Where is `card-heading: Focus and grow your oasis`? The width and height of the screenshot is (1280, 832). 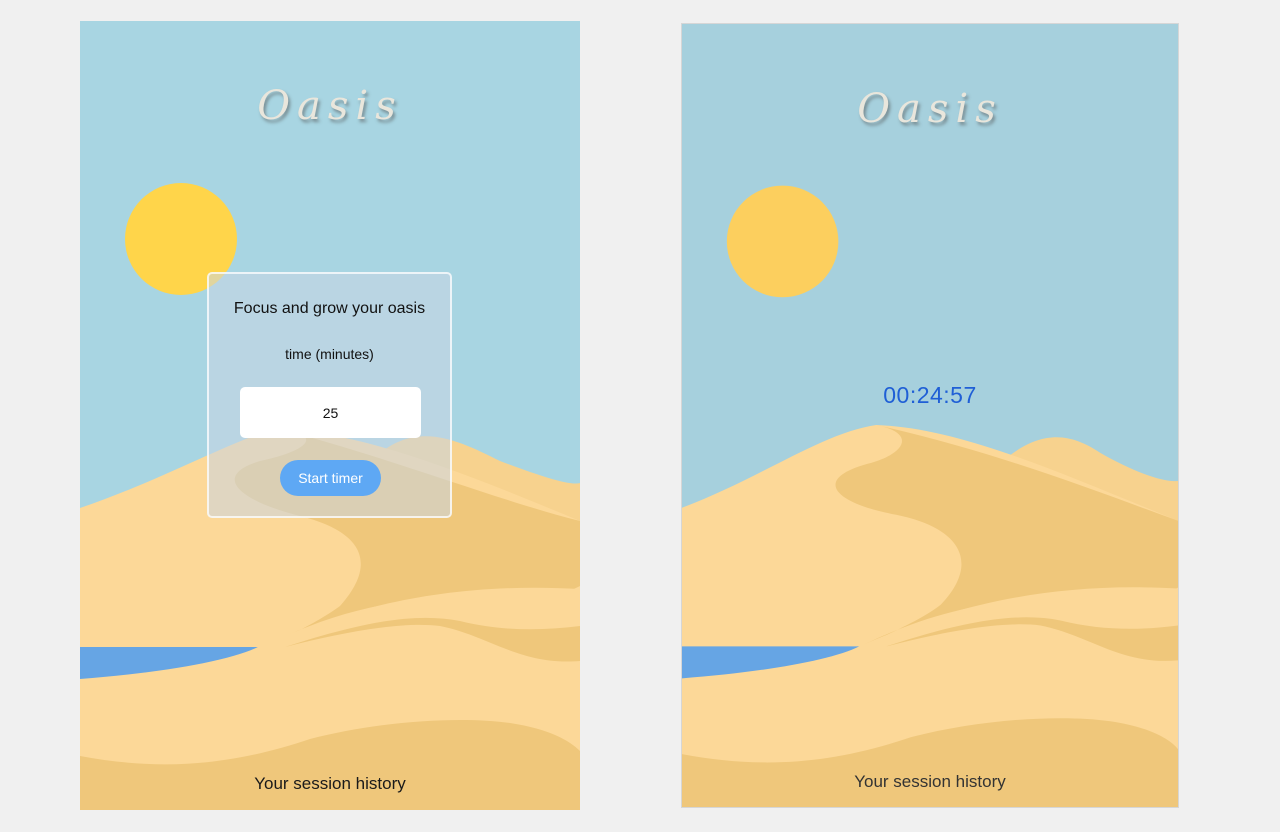
card-heading: Focus and grow your oasis is located at coordinates (329, 308).